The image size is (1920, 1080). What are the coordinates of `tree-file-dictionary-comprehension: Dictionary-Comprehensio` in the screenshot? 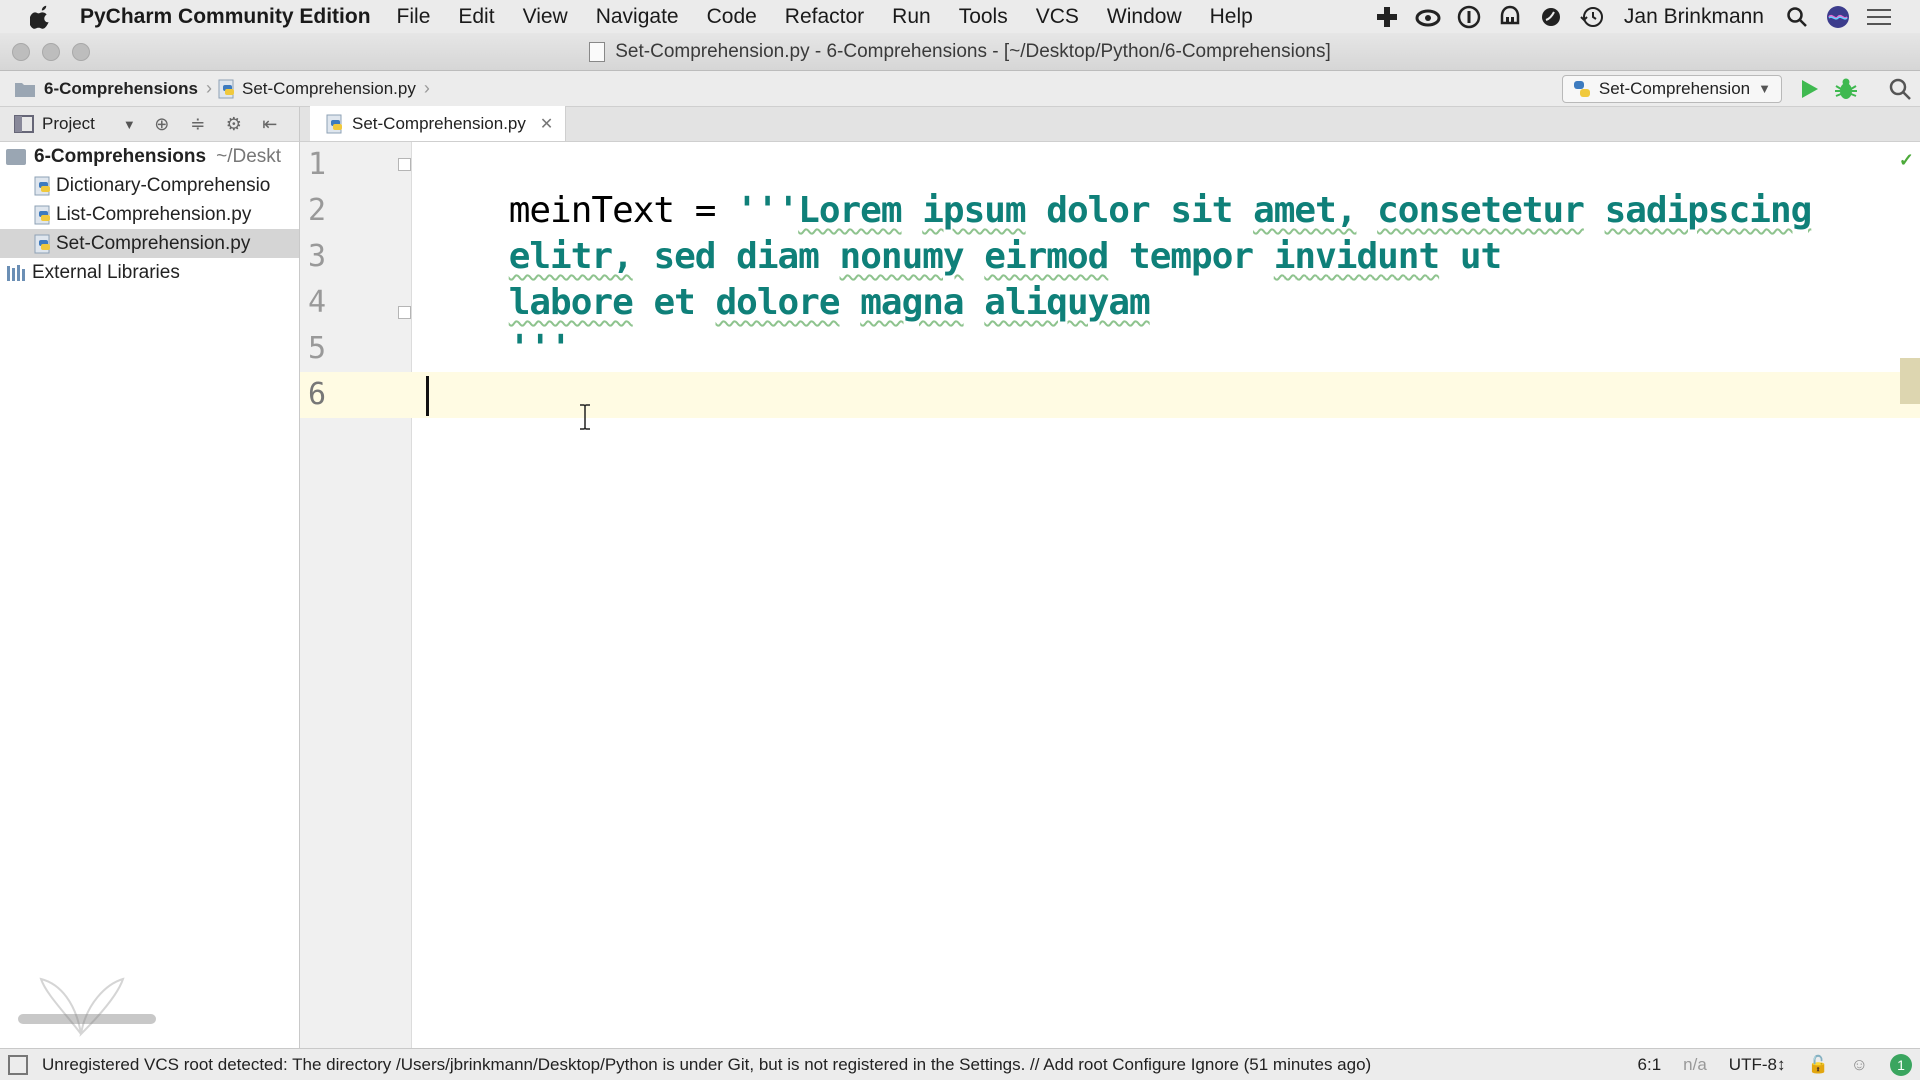 It's located at (149, 185).